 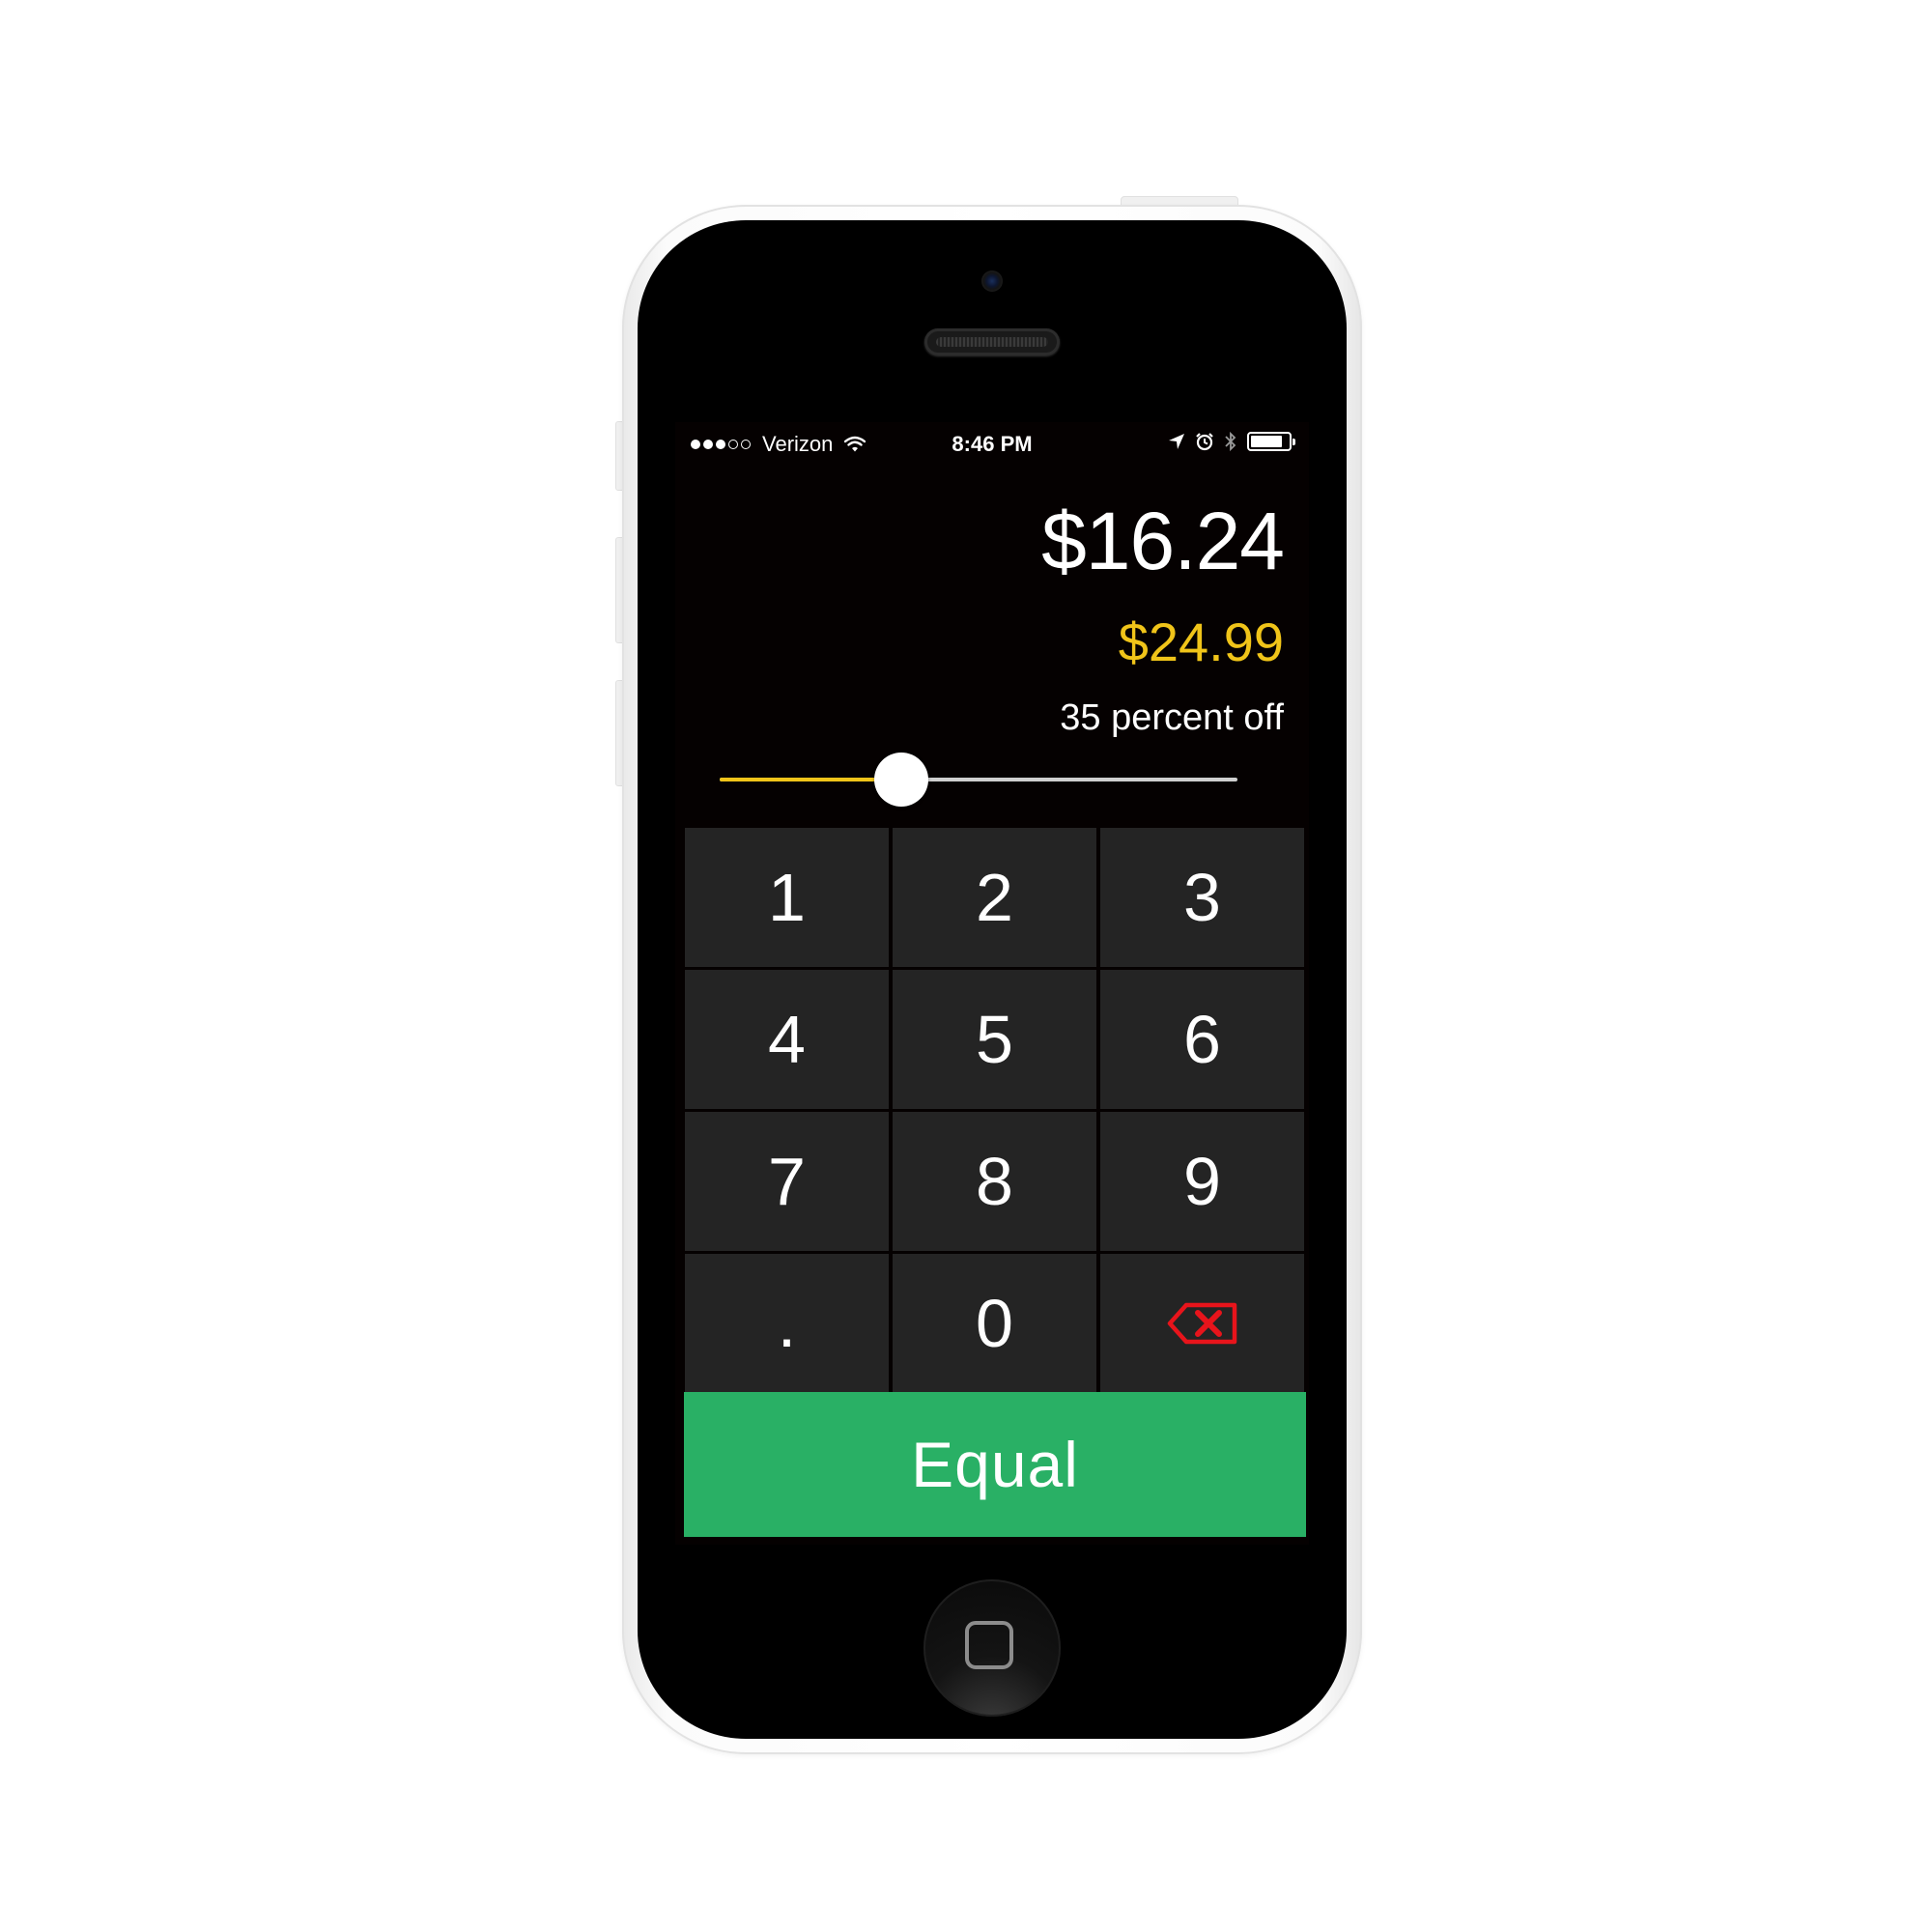 What do you see at coordinates (995, 897) in the screenshot?
I see `key-2: 2` at bounding box center [995, 897].